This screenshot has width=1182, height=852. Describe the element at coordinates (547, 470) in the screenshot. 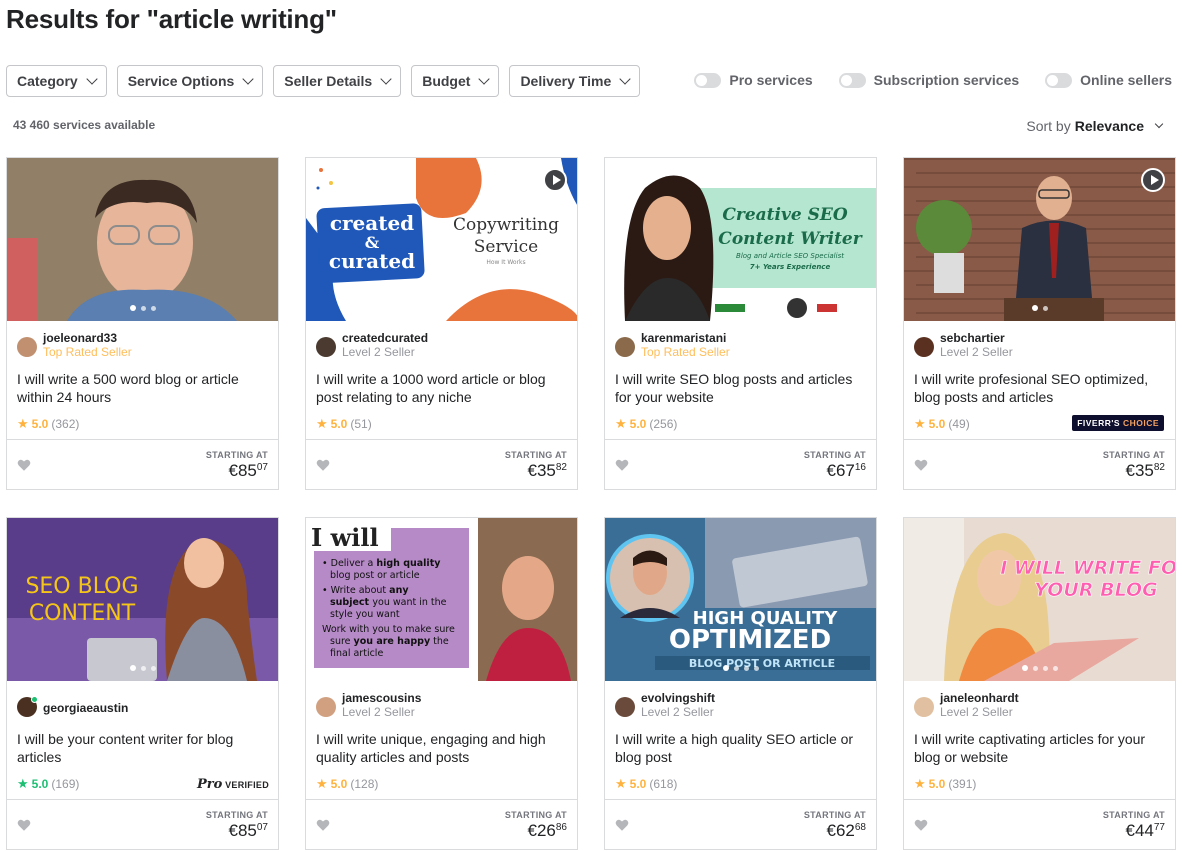

I see `price-value: €3582` at that location.